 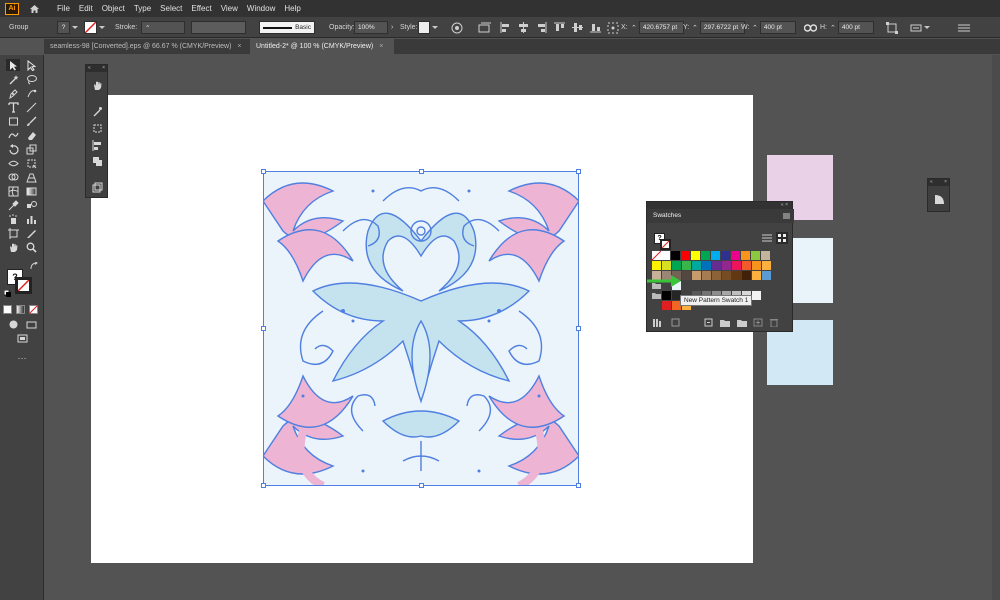 I want to click on vertical-scrollbar, so click(x=996, y=327).